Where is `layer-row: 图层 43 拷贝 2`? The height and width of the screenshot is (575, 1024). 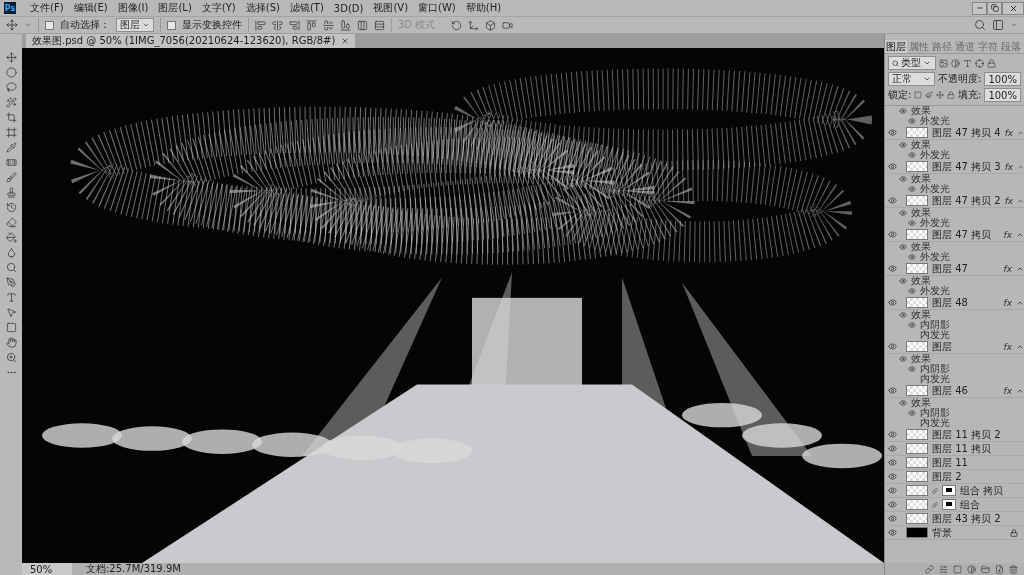 layer-row: 图层 43 拷贝 2 is located at coordinates (954, 519).